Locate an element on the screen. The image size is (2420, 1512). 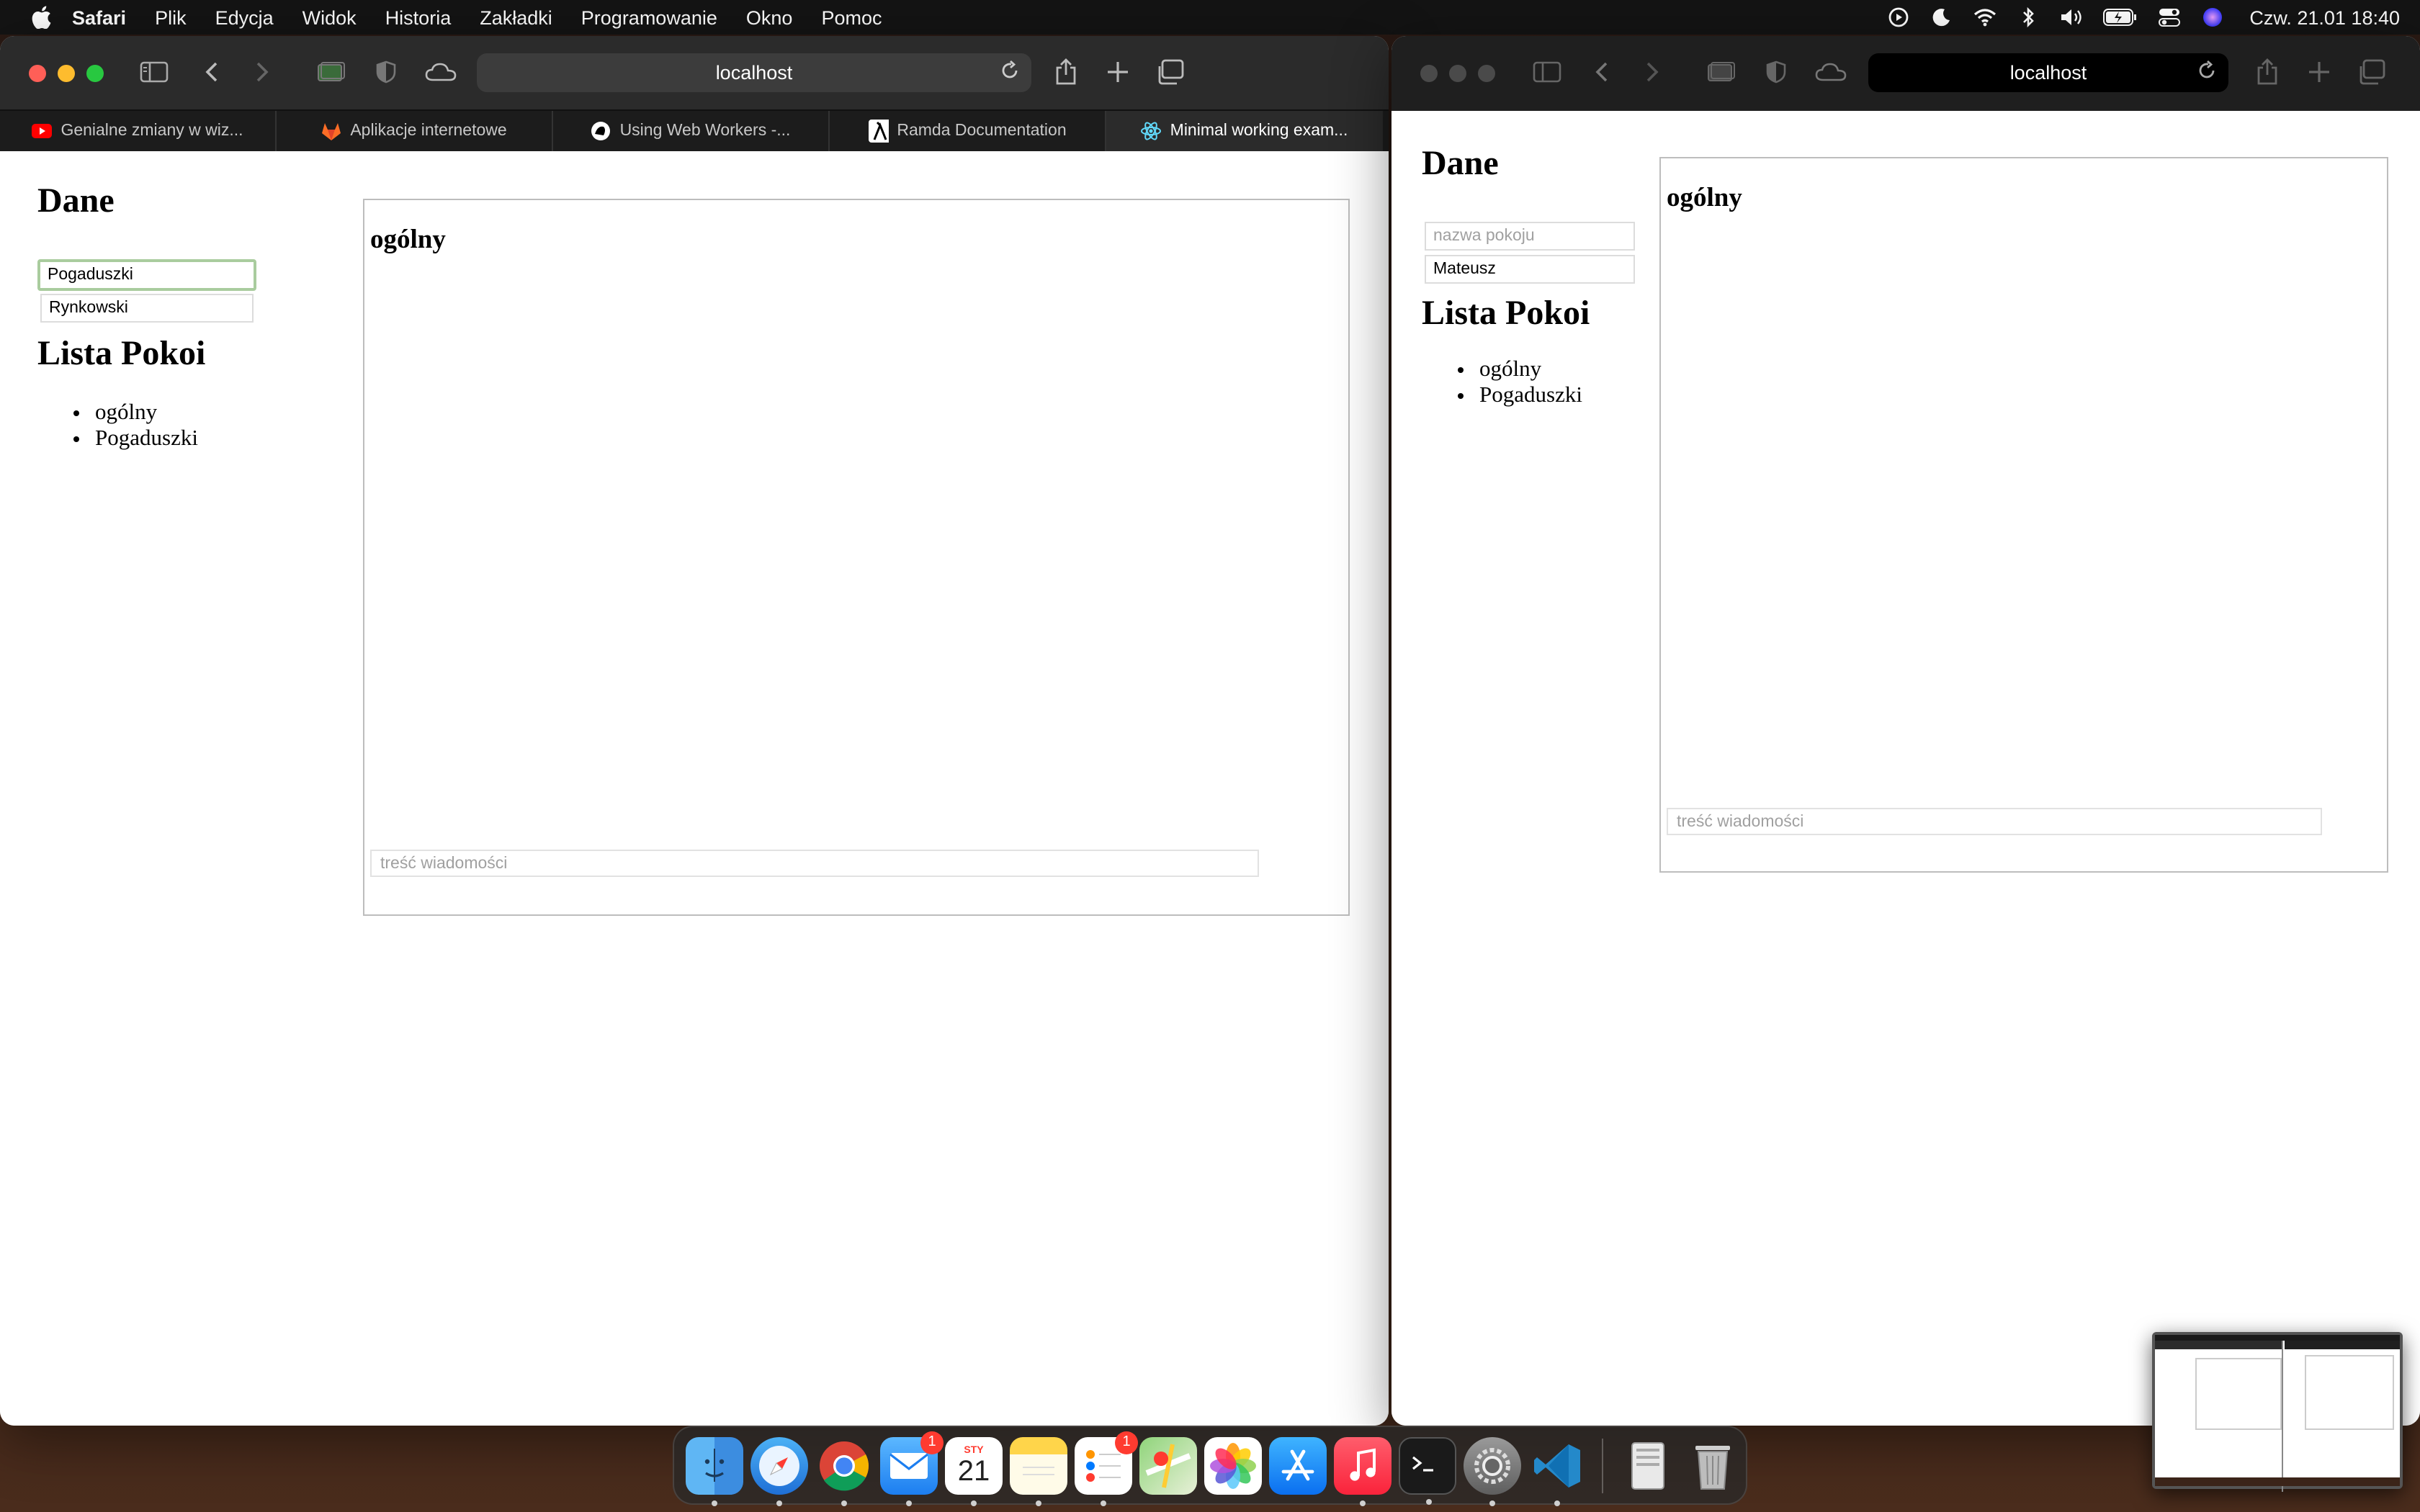
menu-develop: Programowanie is located at coordinates (649, 17).